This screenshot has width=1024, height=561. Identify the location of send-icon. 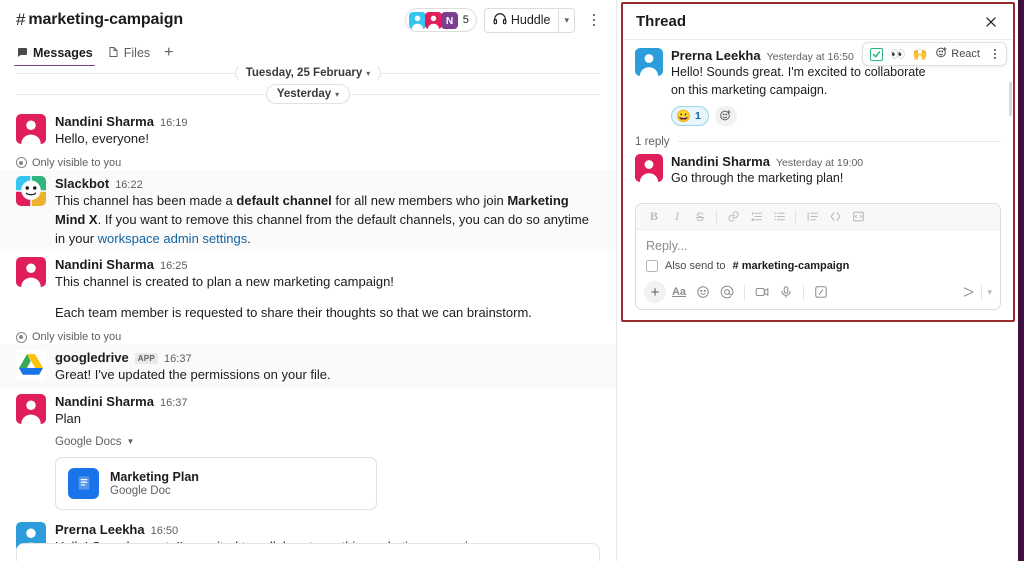
(969, 292).